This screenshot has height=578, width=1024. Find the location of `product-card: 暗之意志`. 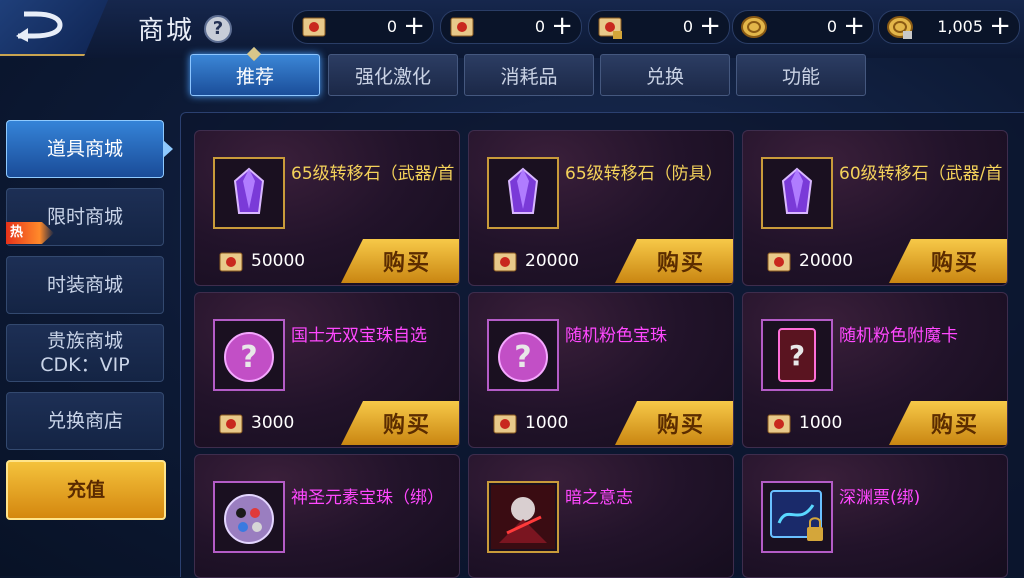

product-card: 暗之意志 is located at coordinates (601, 516).